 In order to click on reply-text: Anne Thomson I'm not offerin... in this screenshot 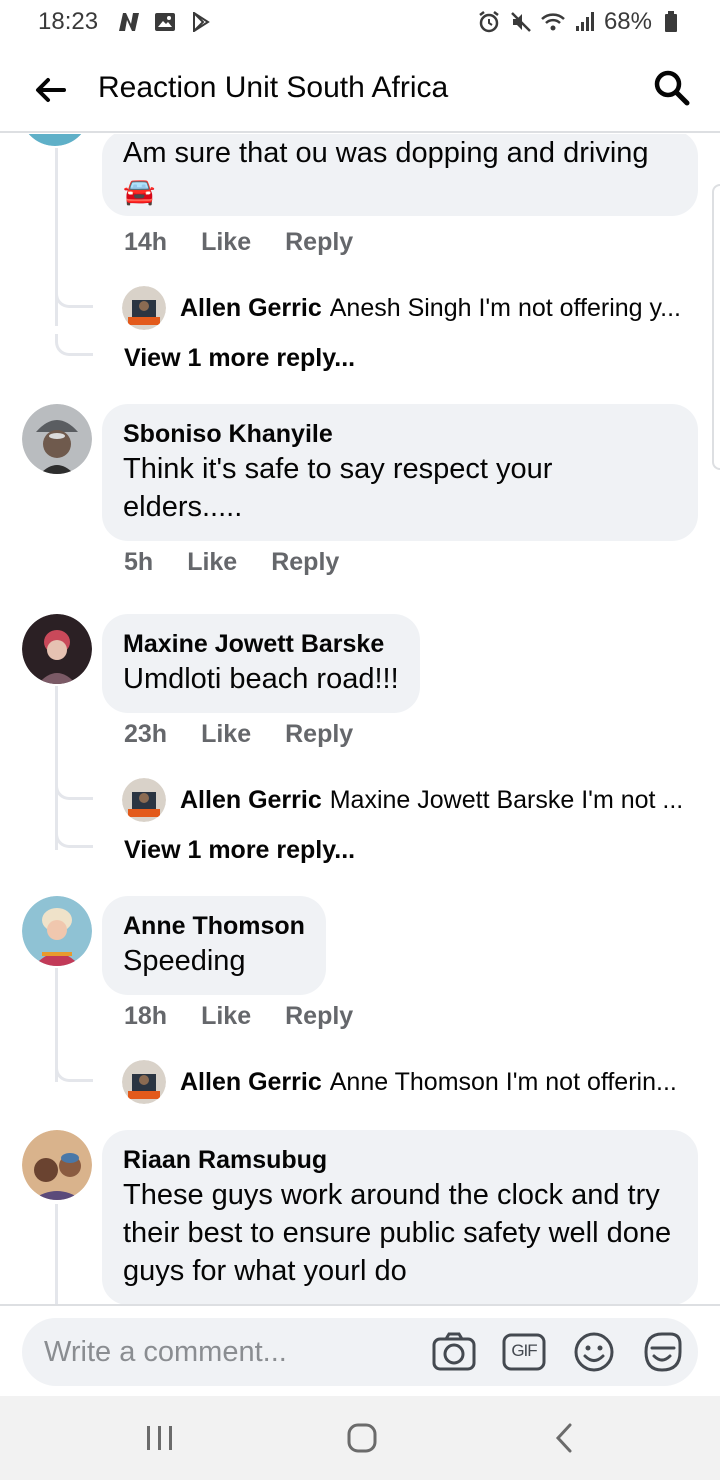, I will do `click(503, 1081)`.